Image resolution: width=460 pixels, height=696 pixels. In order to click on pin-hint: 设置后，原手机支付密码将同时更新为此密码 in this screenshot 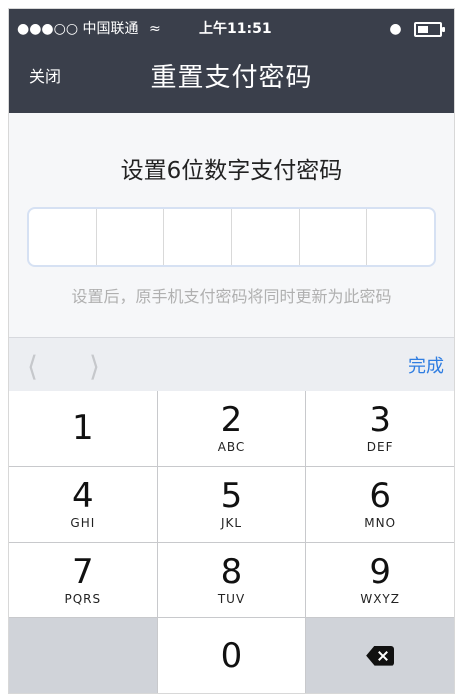, I will do `click(231, 296)`.